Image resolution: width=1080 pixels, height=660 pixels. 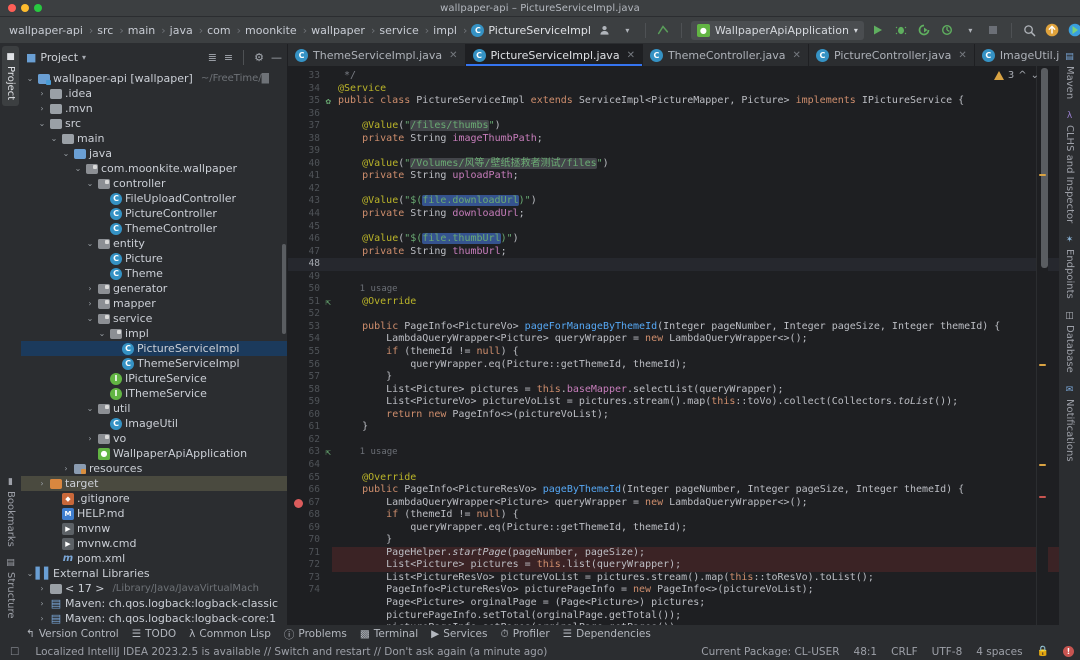 I want to click on code-line: return new PageInfo<>(pictureVoList);, so click(x=695, y=415).